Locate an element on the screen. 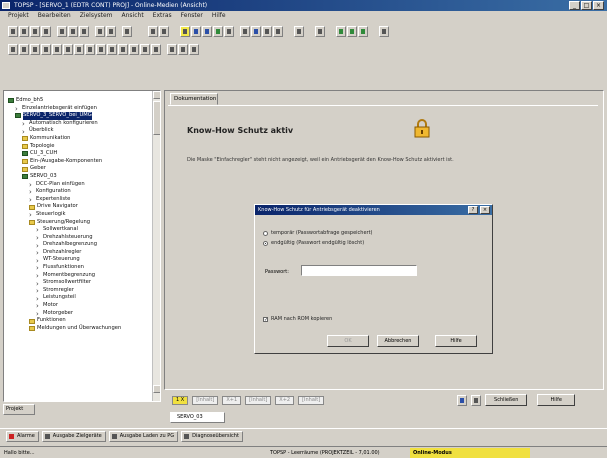 This screenshot has width=607, height=458. compile-icon is located at coordinates (153, 31).